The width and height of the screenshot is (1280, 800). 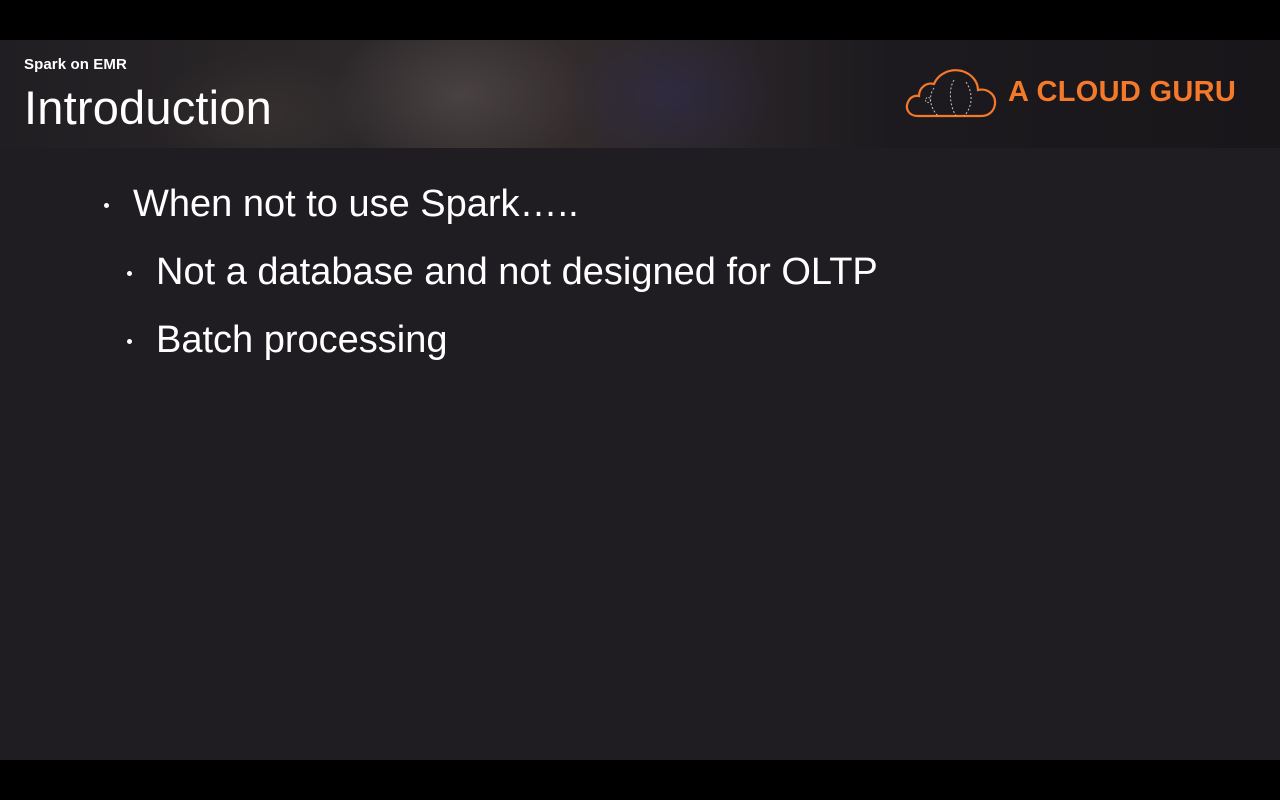 What do you see at coordinates (75, 64) in the screenshot?
I see `course-subtitle: Spark on EMR` at bounding box center [75, 64].